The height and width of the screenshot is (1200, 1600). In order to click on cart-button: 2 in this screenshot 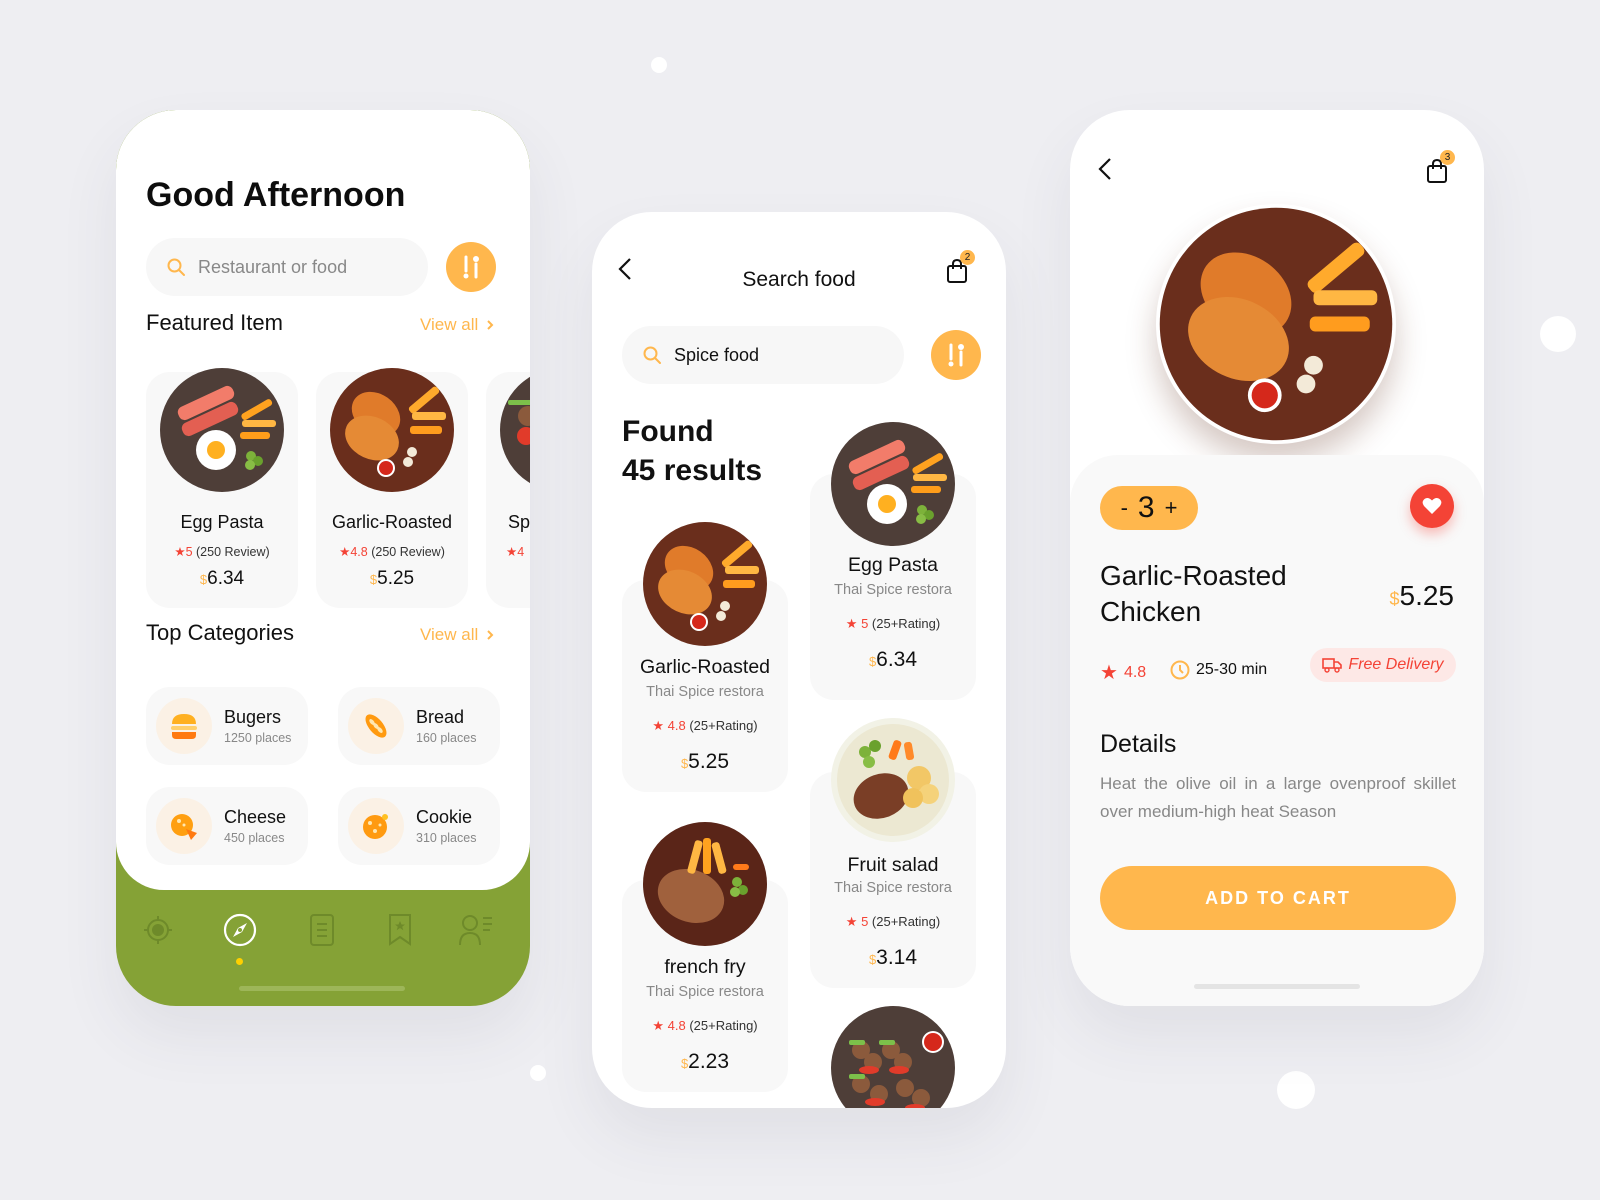, I will do `click(958, 268)`.